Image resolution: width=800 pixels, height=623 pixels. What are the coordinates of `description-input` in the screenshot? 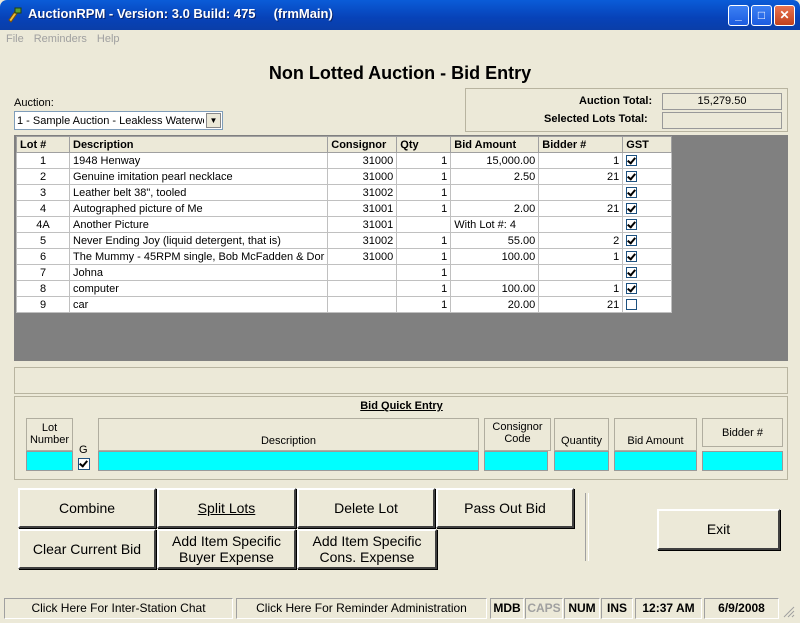 It's located at (288, 461).